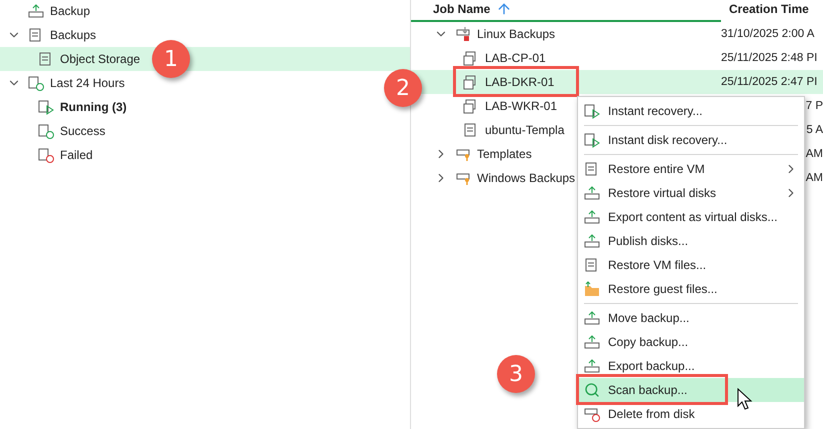  Describe the element at coordinates (769, 58) in the screenshot. I see `creation-time: 25/11/2025 2:48 PI` at that location.